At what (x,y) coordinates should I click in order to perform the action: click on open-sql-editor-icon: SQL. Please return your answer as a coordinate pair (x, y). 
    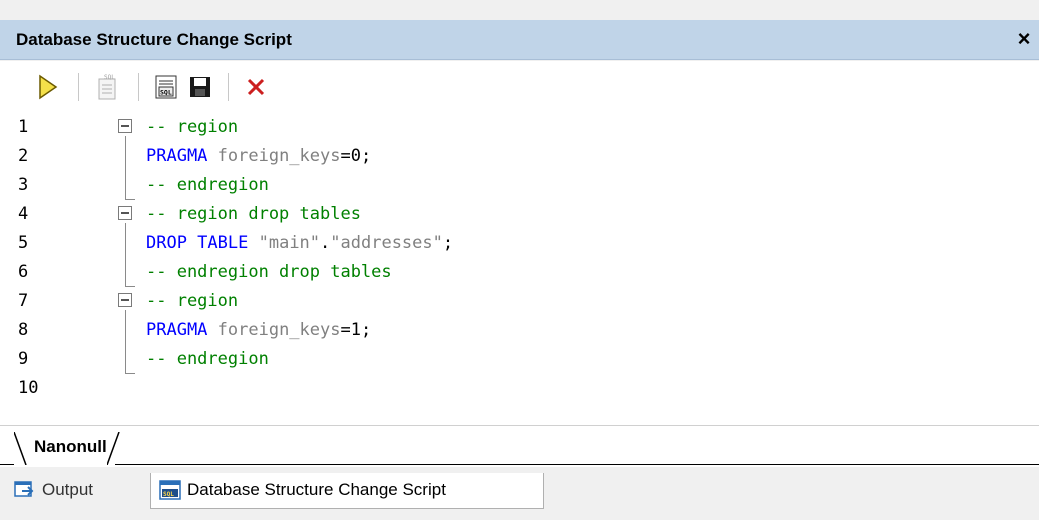
    Looking at the image, I should click on (166, 87).